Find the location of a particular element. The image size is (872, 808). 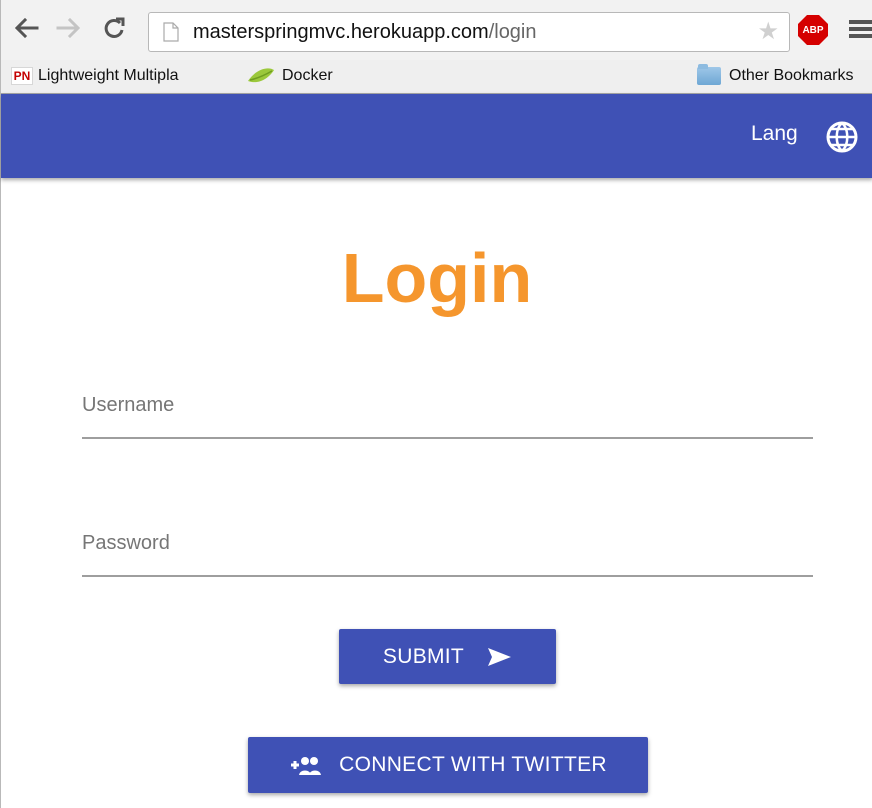

submit-button: SUBMIT is located at coordinates (447, 656).